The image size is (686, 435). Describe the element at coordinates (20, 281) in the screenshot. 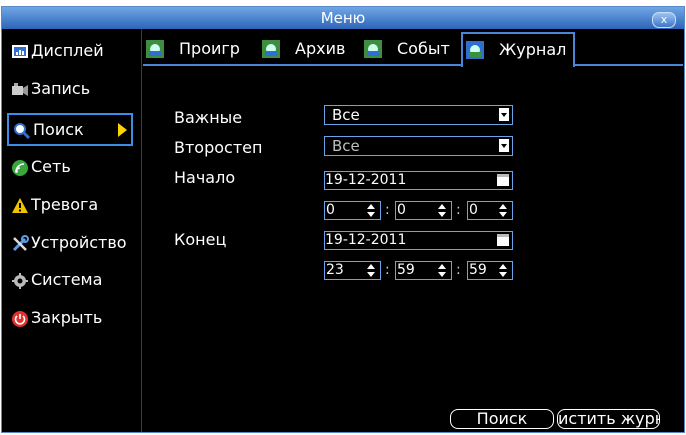

I see `system-icon` at that location.